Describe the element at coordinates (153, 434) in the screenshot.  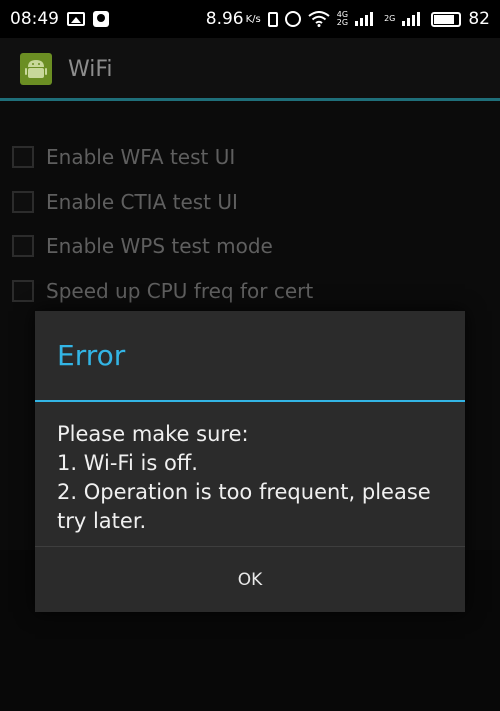
I see `dialog-message-line: Please make sure:` at that location.